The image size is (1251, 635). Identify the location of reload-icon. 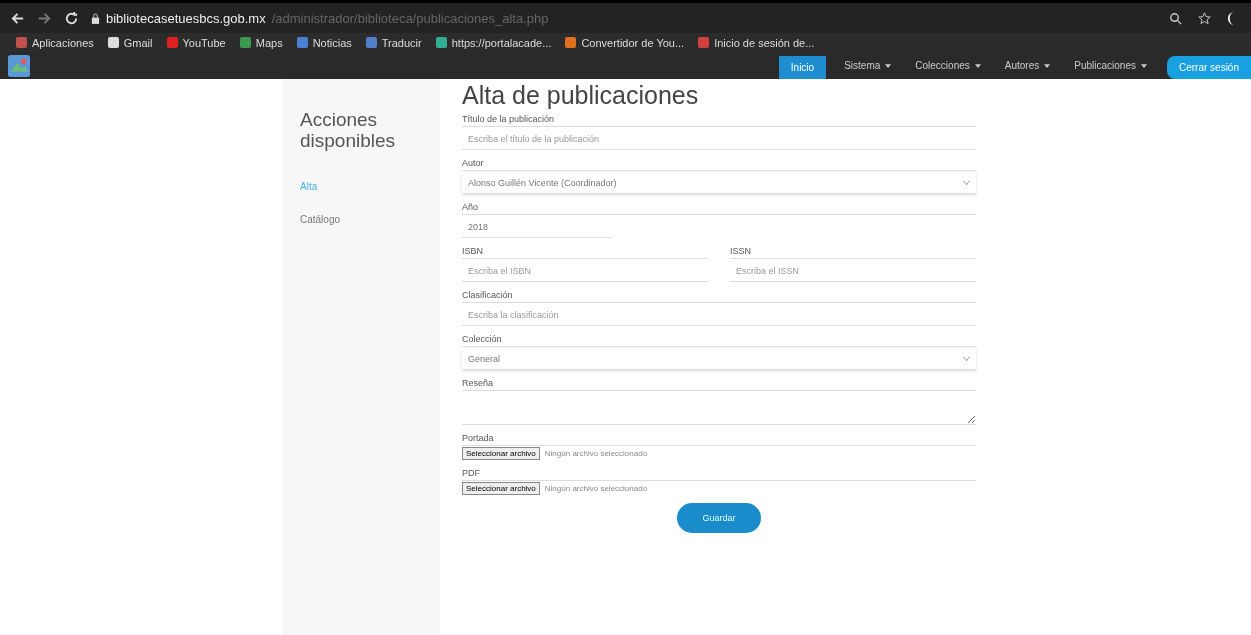
(71, 18).